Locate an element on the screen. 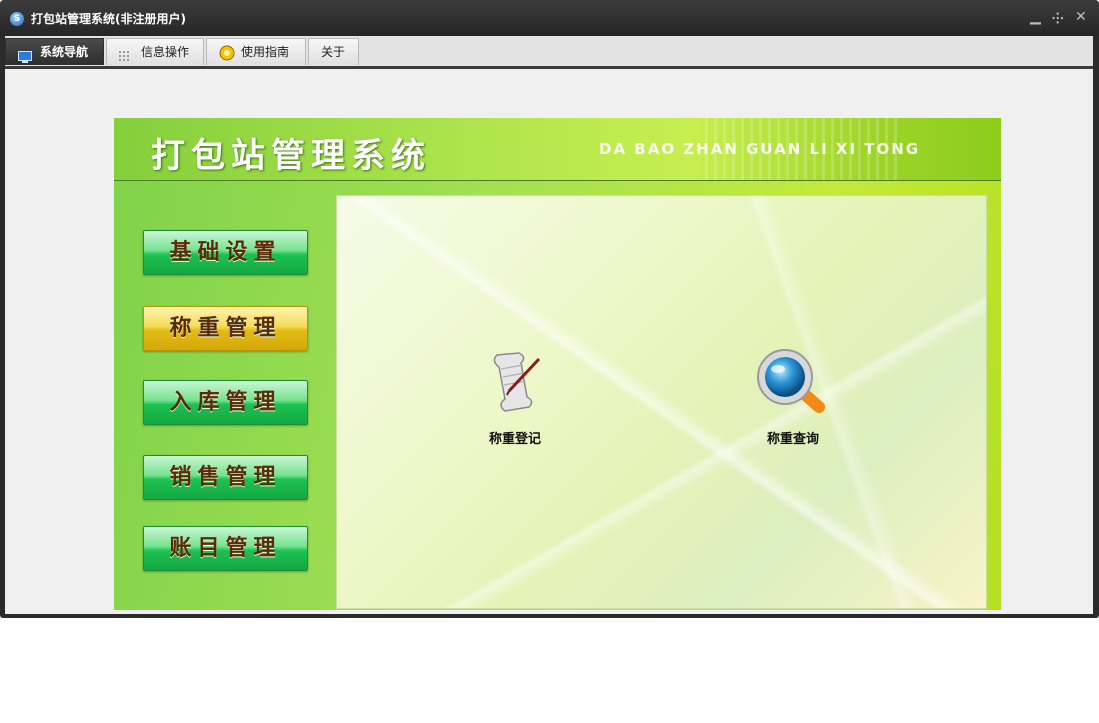 This screenshot has width=1099, height=723. app-logo-icon: S is located at coordinates (17, 19).